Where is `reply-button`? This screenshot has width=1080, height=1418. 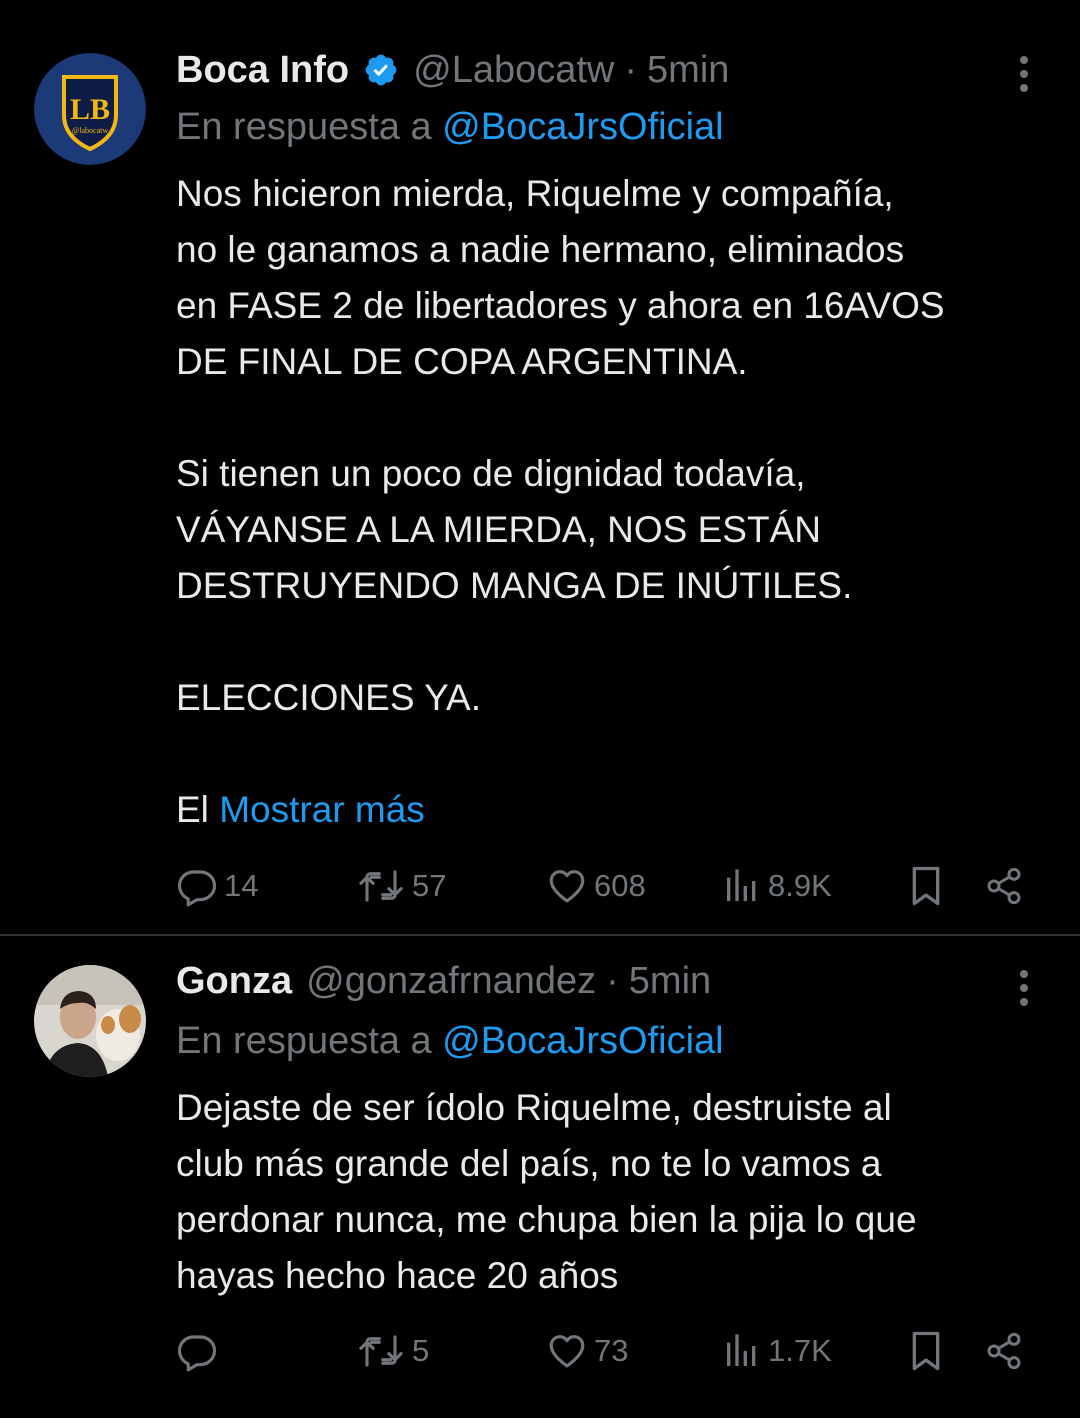
reply-button is located at coordinates (200, 1351).